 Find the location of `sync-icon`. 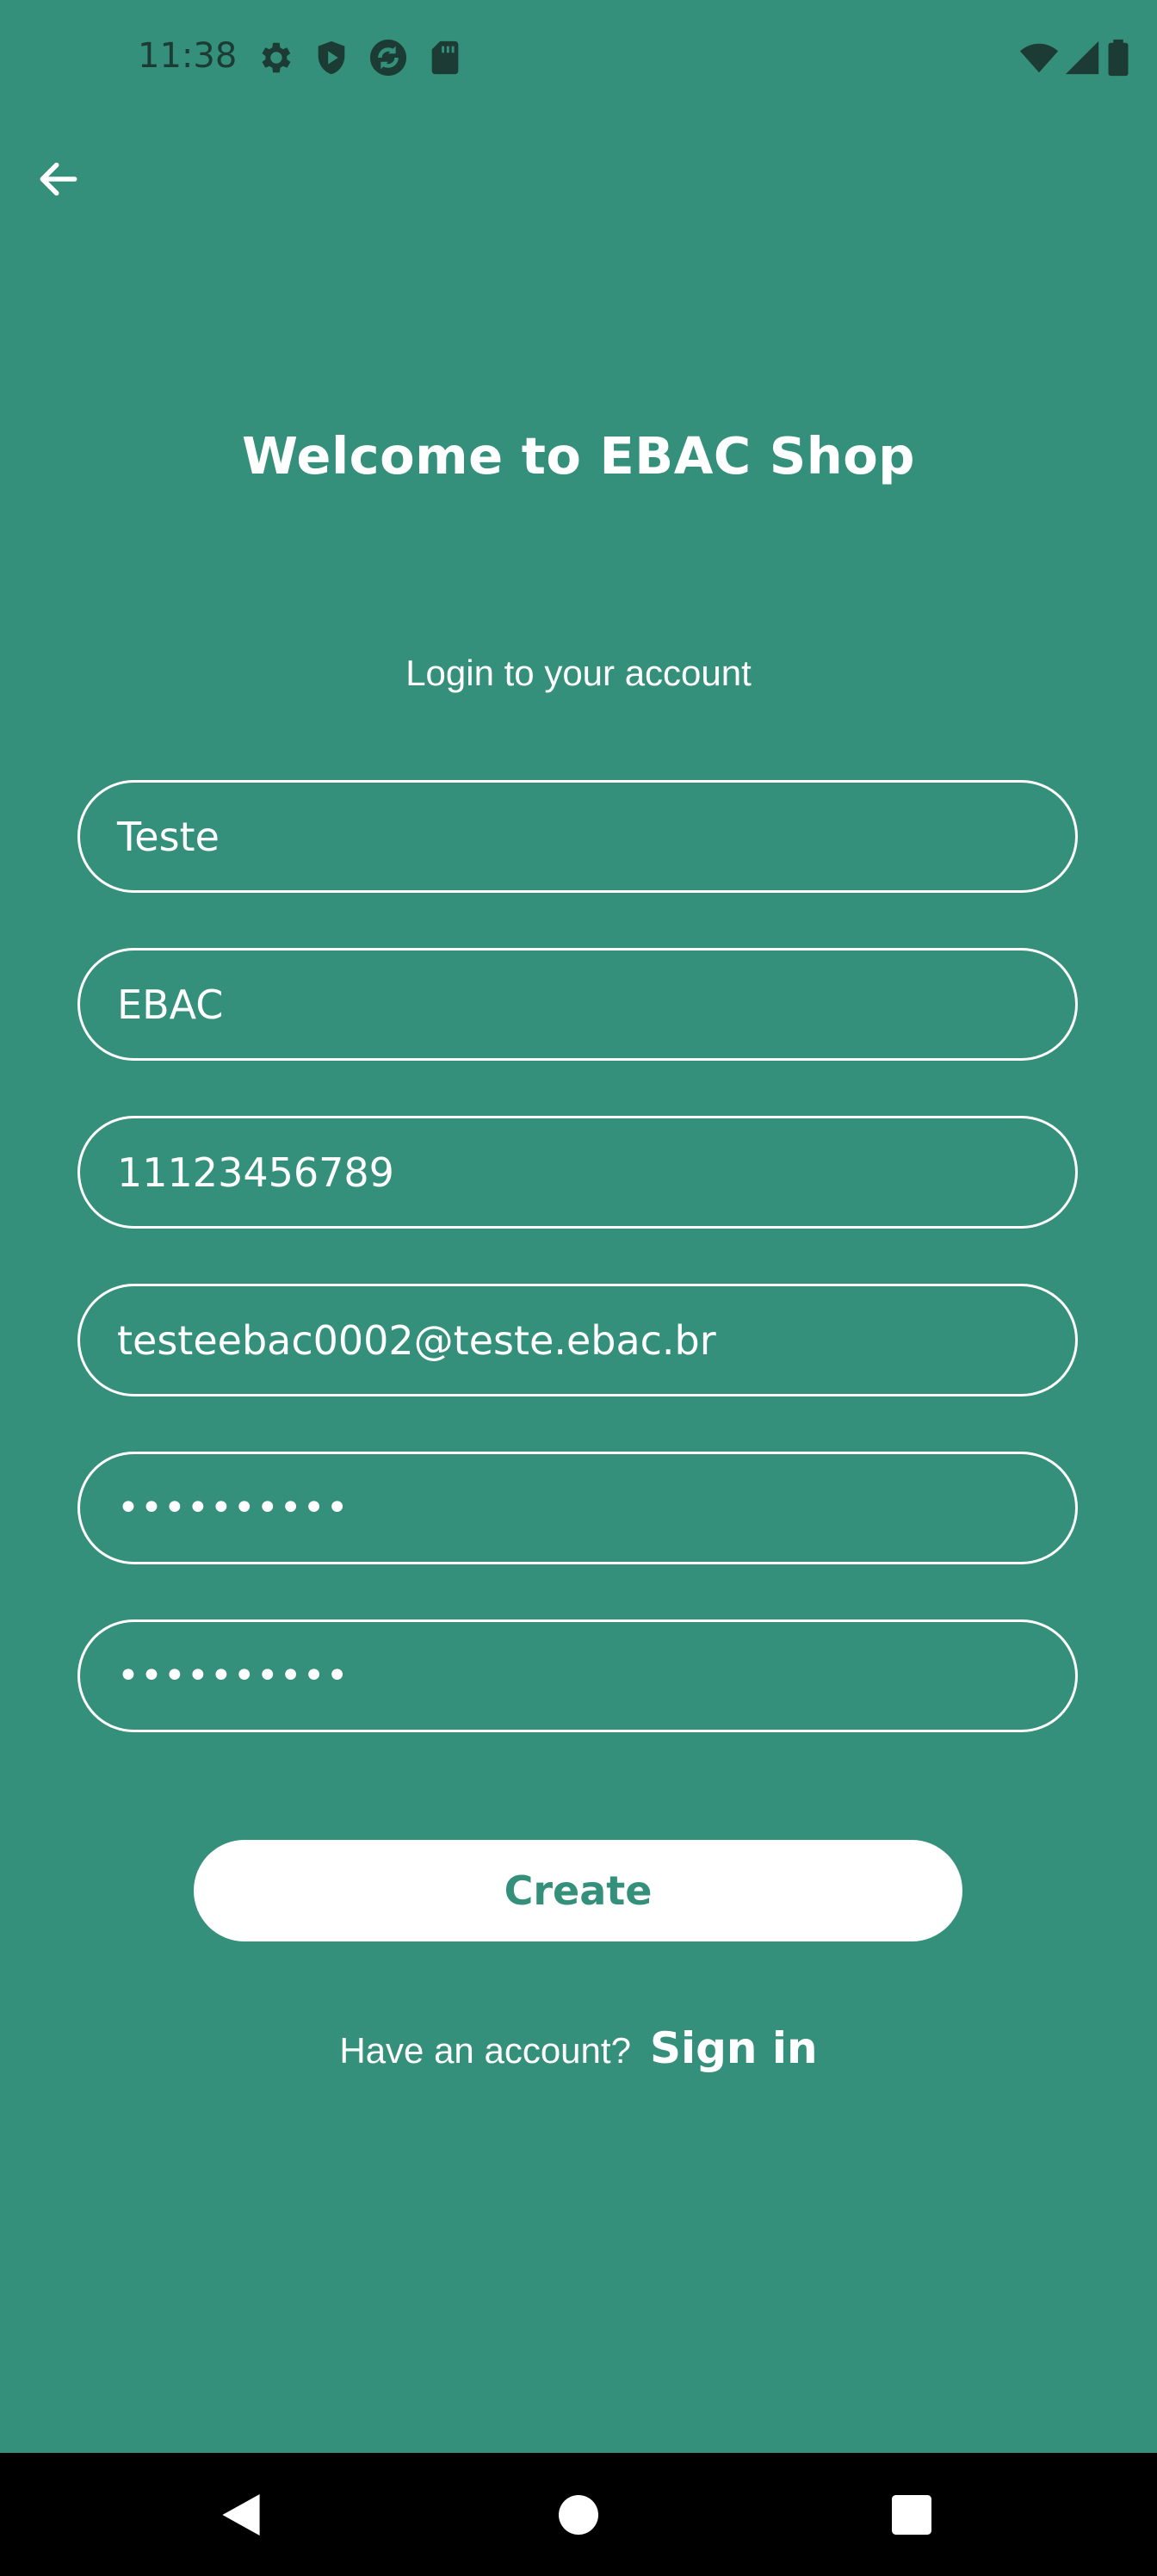

sync-icon is located at coordinates (388, 58).